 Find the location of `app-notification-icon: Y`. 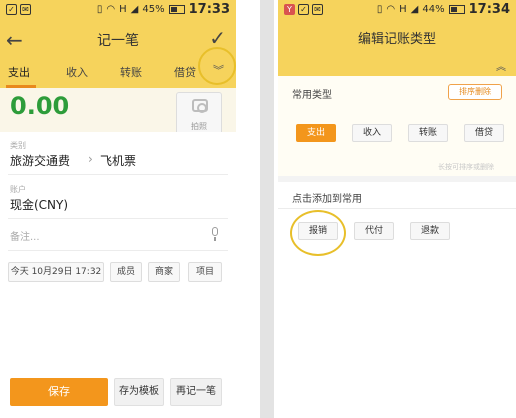

app-notification-icon: Y is located at coordinates (289, 9).